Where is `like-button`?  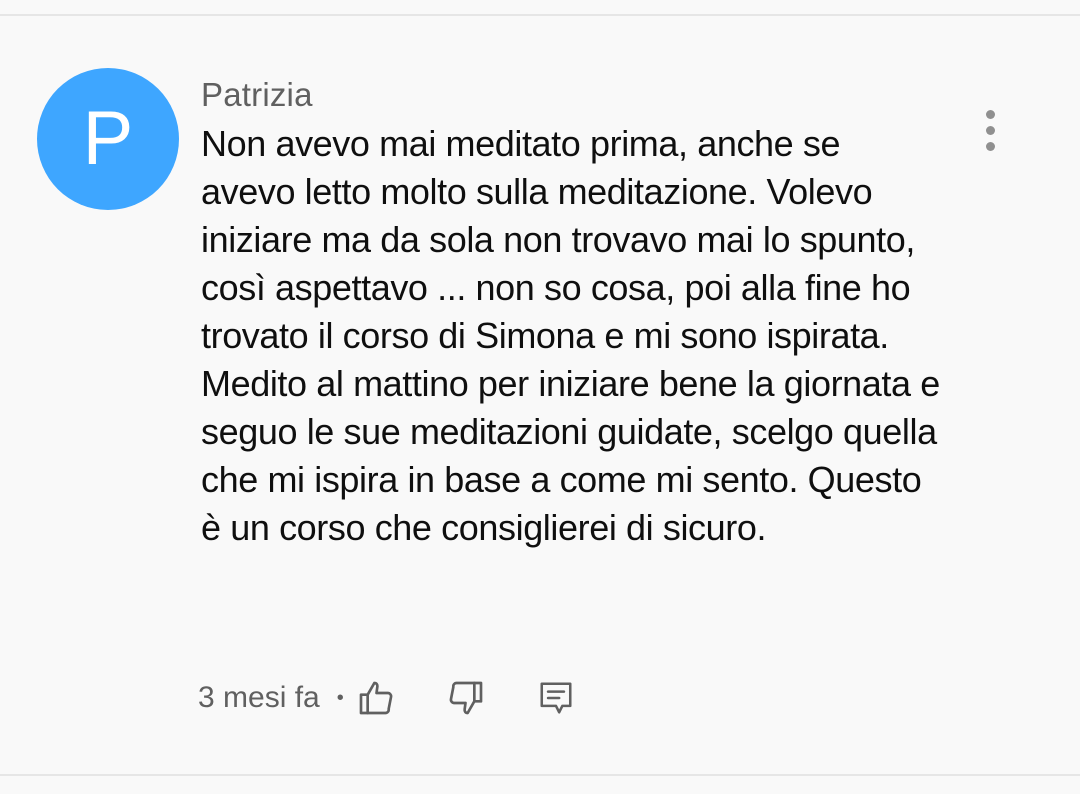
like-button is located at coordinates (376, 698).